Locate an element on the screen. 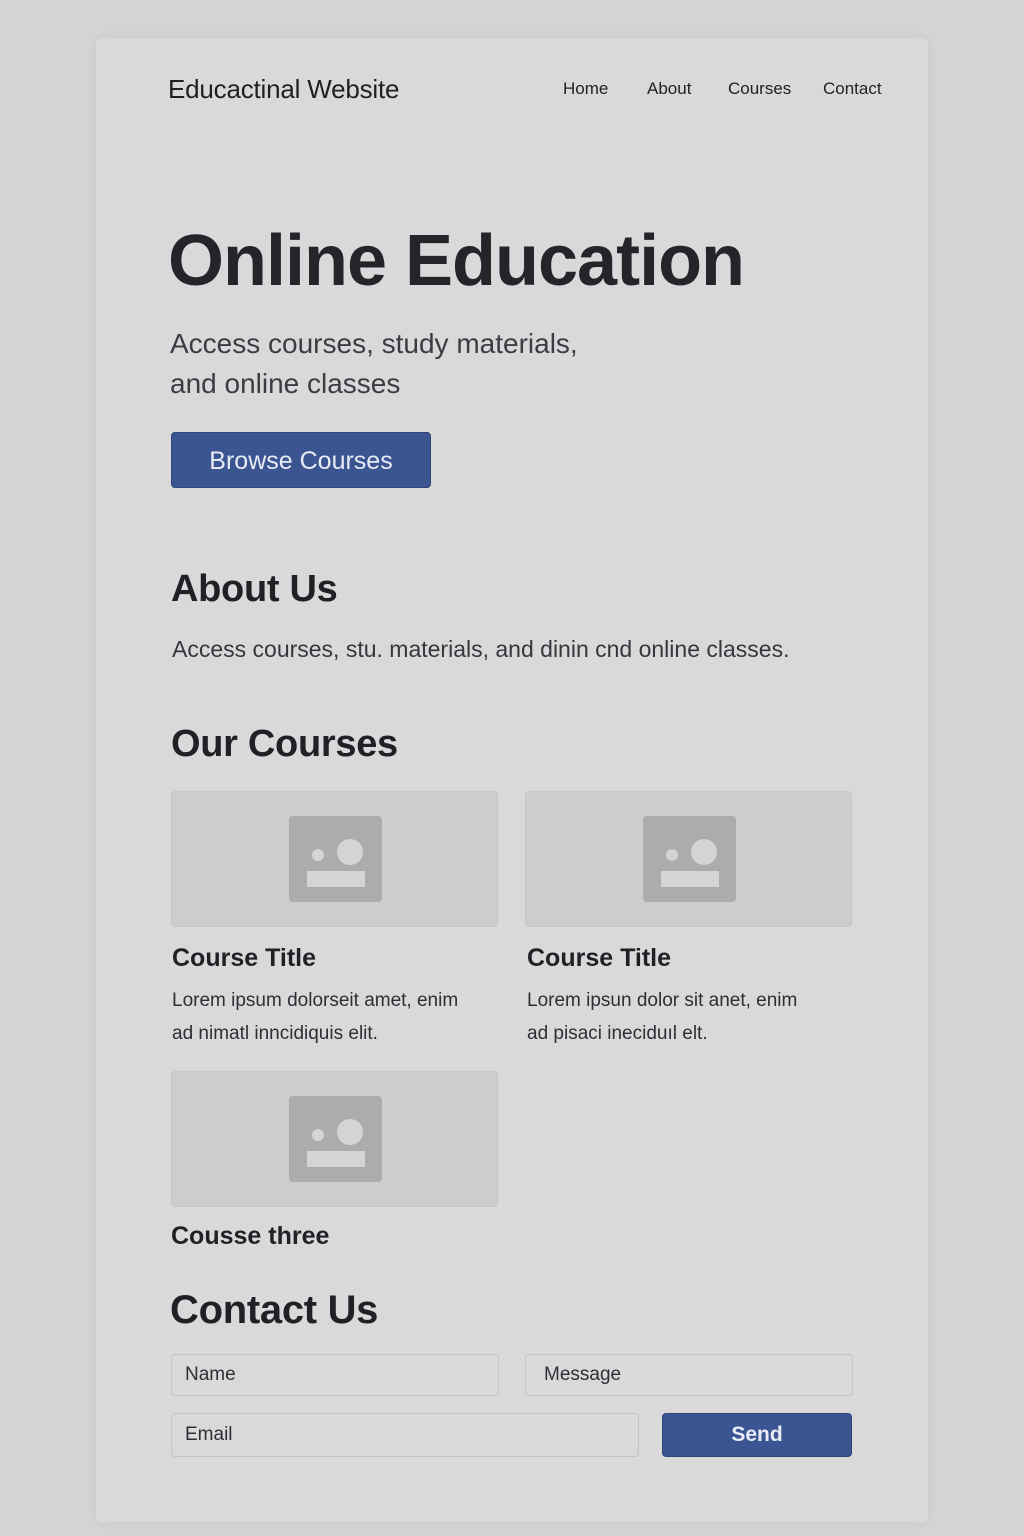  browse-courses-button: Browse Courses is located at coordinates (301, 460).